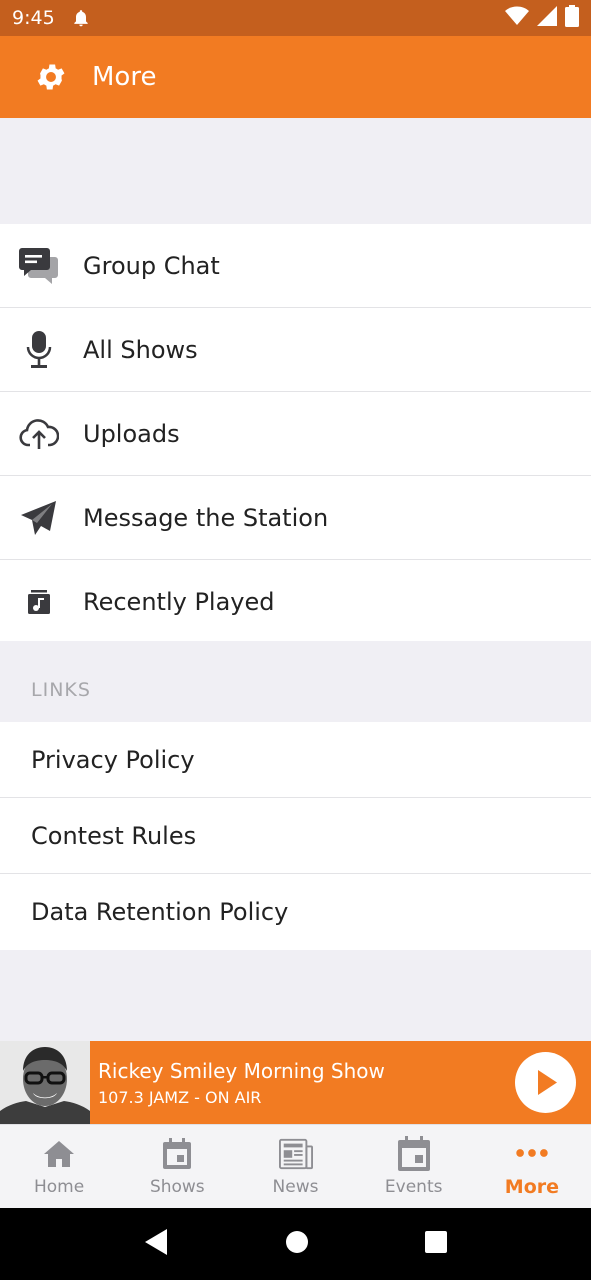 The width and height of the screenshot is (591, 1280). I want to click on link-label: Data Retention Policy, so click(160, 912).